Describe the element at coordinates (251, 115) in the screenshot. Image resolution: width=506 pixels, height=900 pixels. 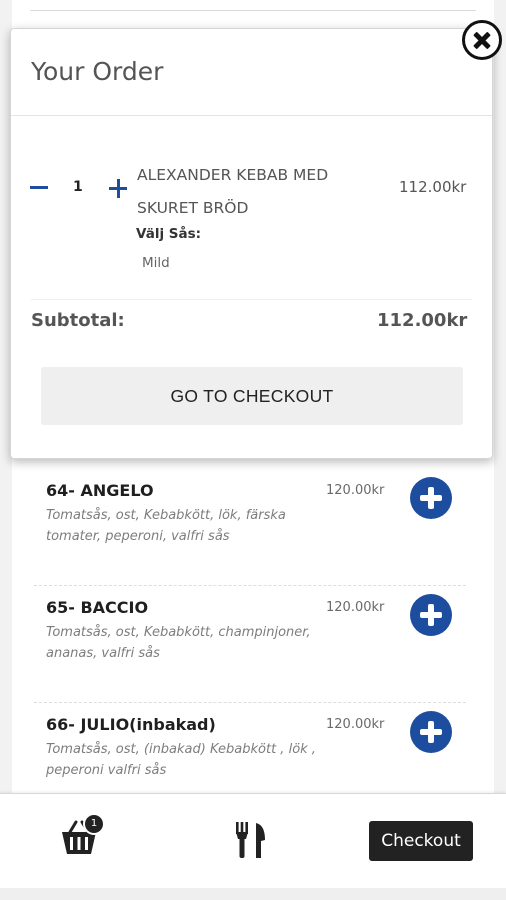
I see `header-divider` at that location.